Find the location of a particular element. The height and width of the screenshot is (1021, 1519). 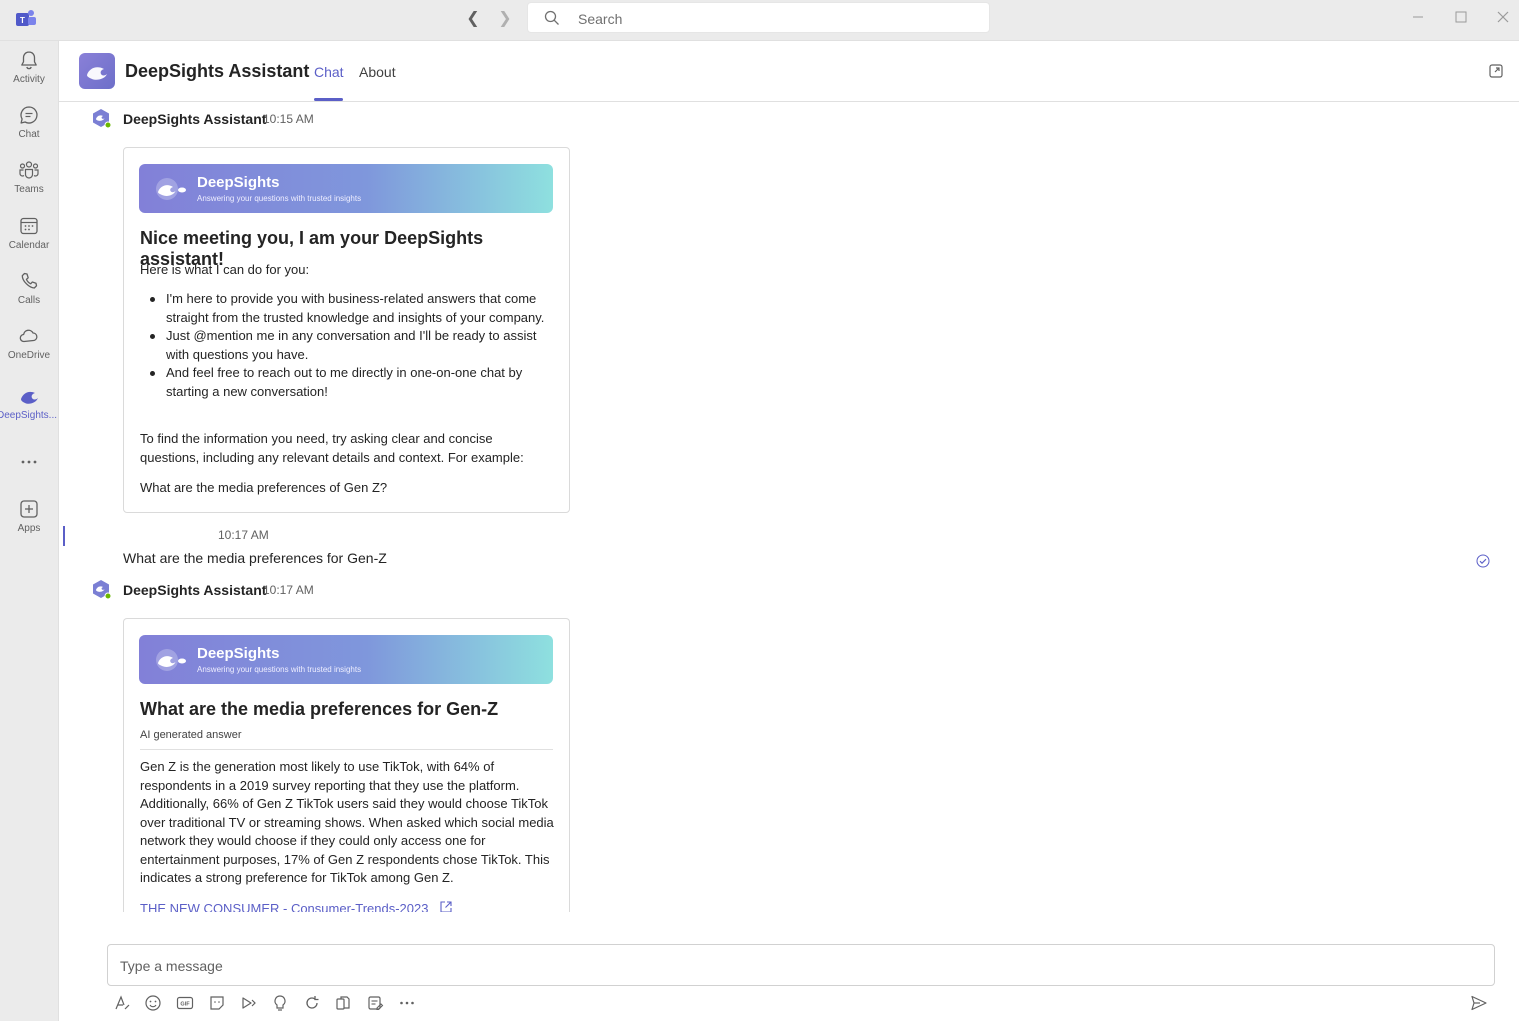

search-placeholder: Search is located at coordinates (600, 19).